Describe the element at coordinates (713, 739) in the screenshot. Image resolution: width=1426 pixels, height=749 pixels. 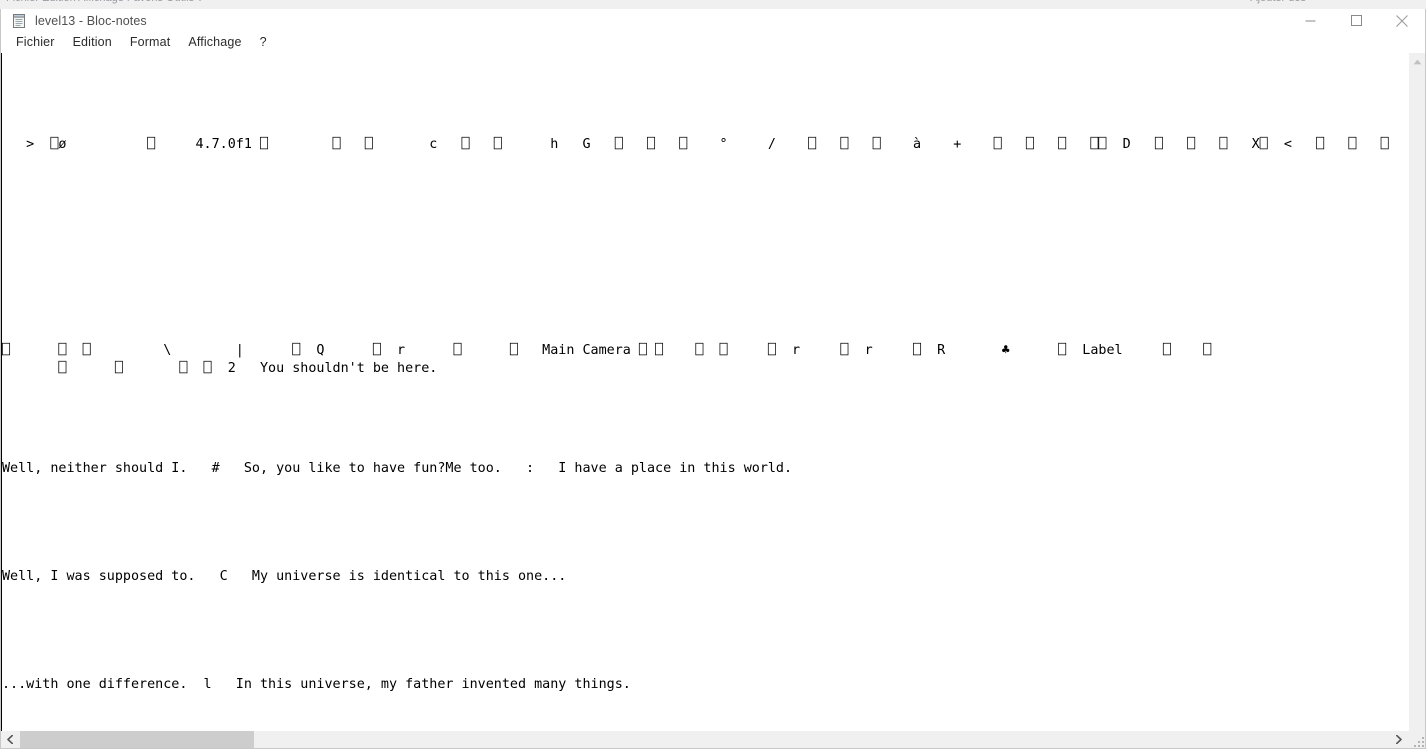
I see `horizontal-scrollbar` at that location.